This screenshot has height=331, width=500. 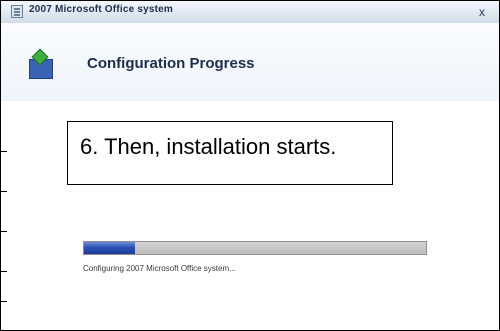 I want to click on office-setup-icon, so click(x=17, y=11).